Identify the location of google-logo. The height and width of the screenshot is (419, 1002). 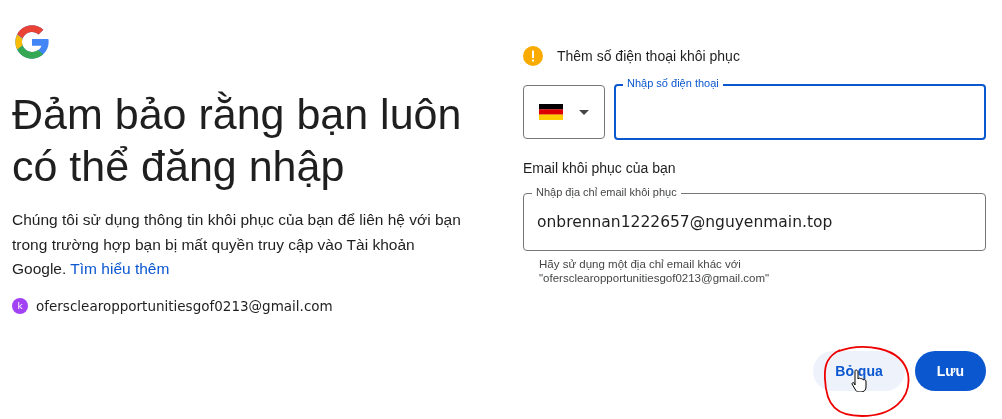
(32, 42).